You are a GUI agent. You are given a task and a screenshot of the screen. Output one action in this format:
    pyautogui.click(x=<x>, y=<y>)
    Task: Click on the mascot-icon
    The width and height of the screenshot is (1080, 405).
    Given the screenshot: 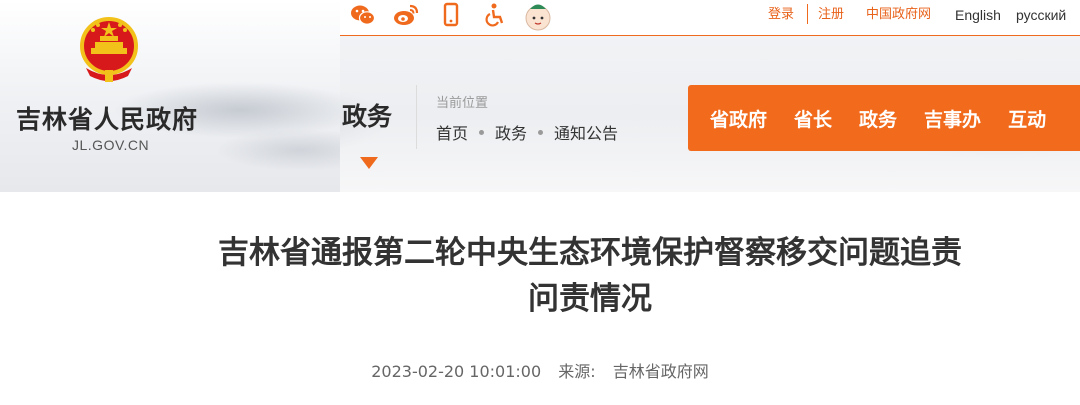 What is the action you would take?
    pyautogui.click(x=538, y=16)
    